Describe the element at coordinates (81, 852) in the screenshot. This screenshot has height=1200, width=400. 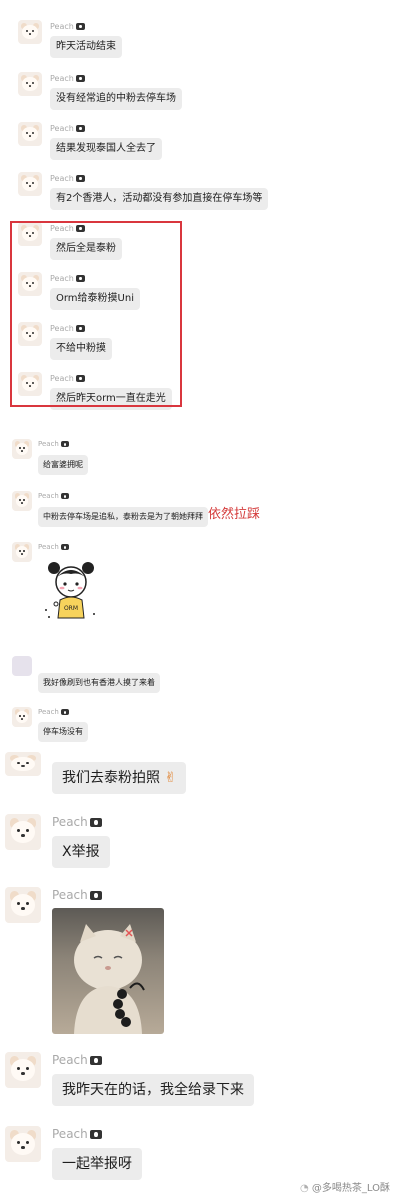
I see `message-bubble: X举报` at that location.